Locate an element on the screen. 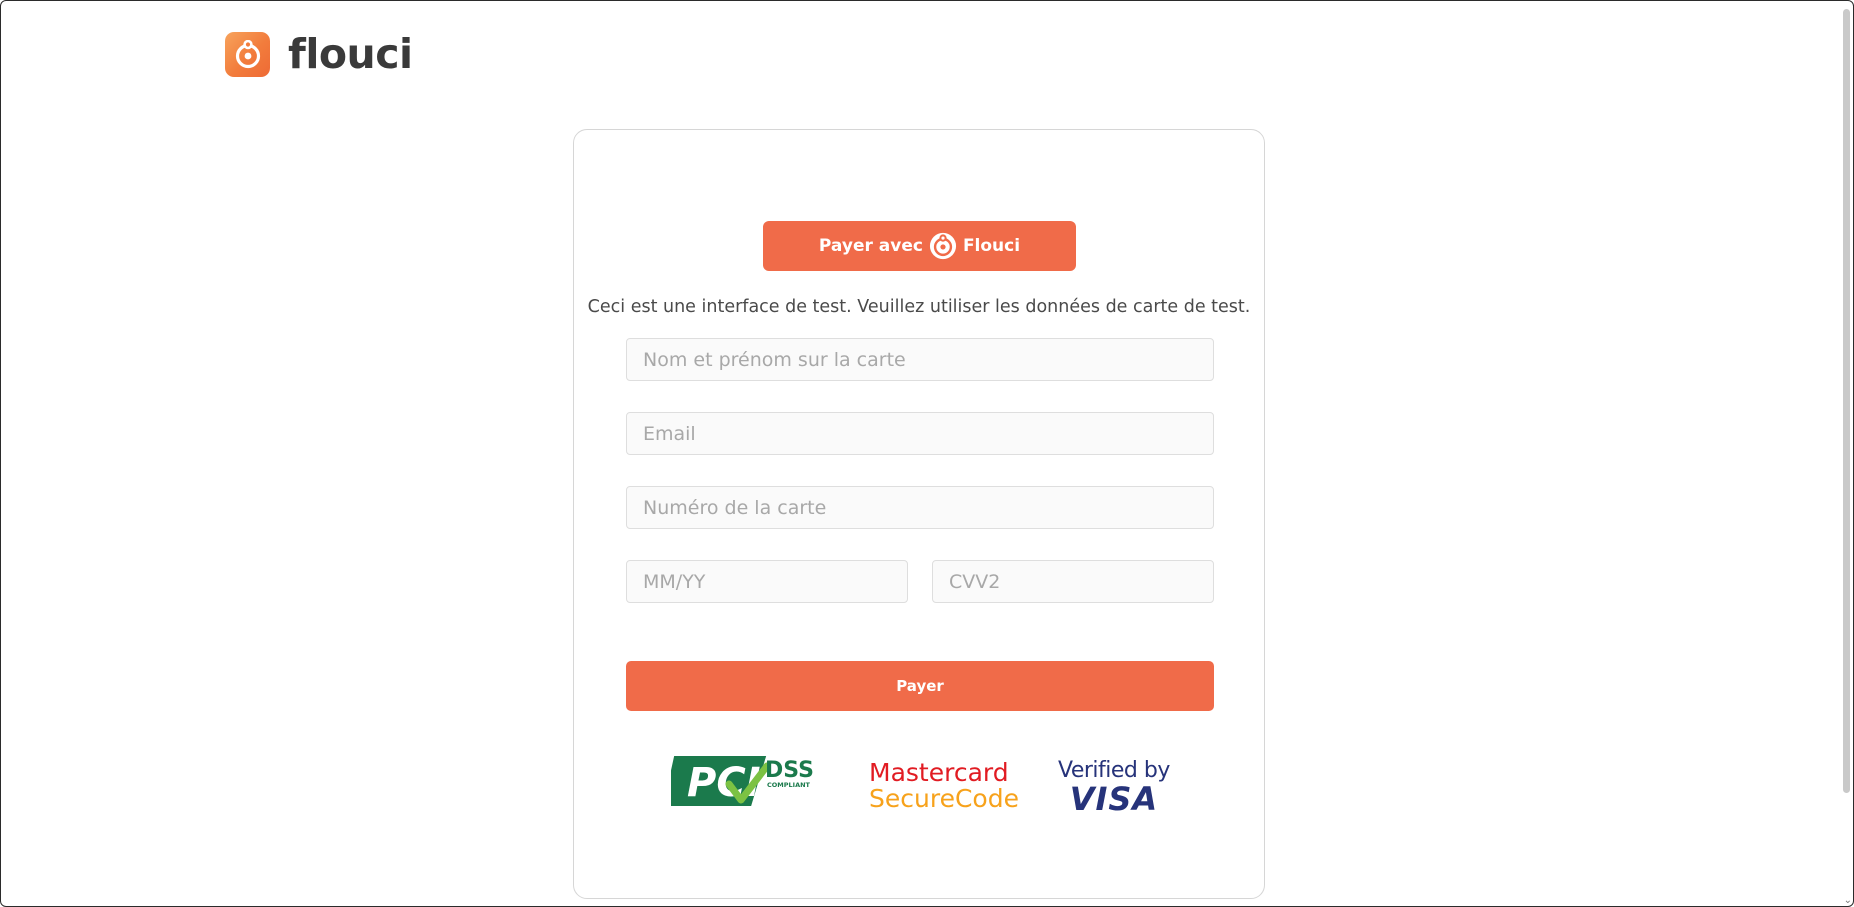 The height and width of the screenshot is (907, 1854). dss-text: DSS is located at coordinates (789, 770).